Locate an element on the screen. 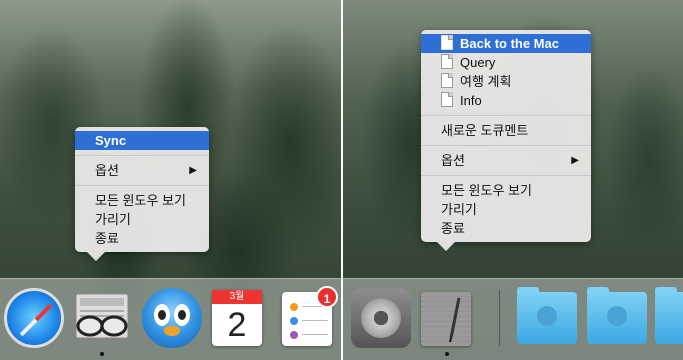 This screenshot has width=683, height=360. calendar-day: 2 is located at coordinates (237, 325).